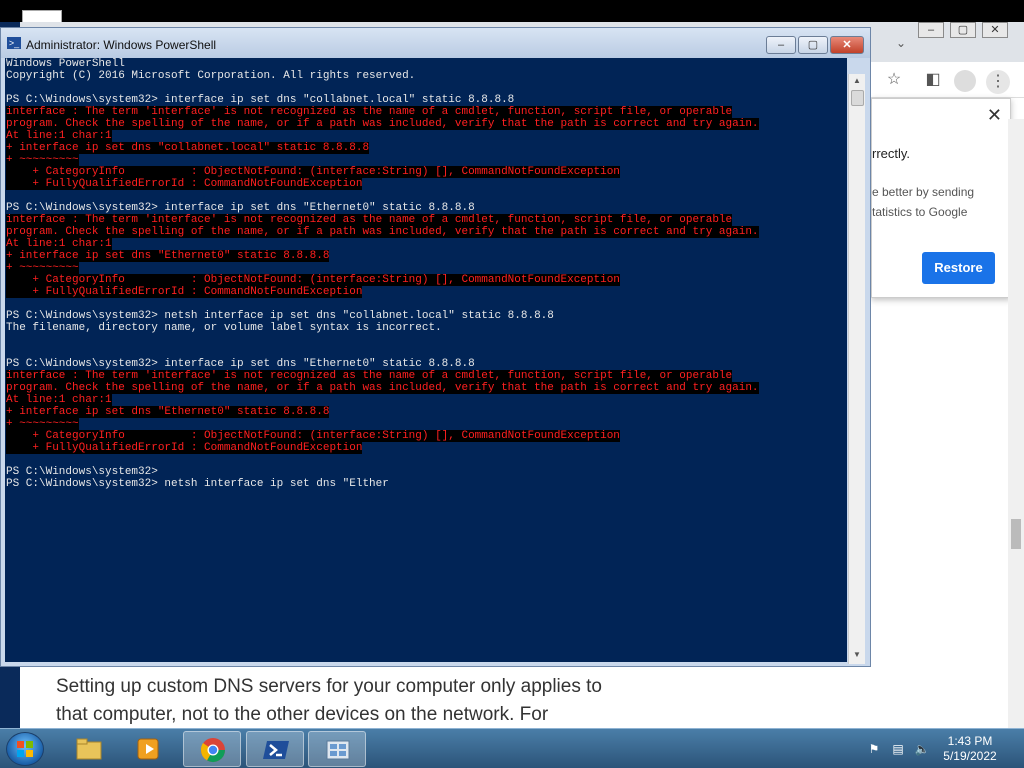 The height and width of the screenshot is (768, 1024). I want to click on powershell-icon: >_, so click(14, 43).